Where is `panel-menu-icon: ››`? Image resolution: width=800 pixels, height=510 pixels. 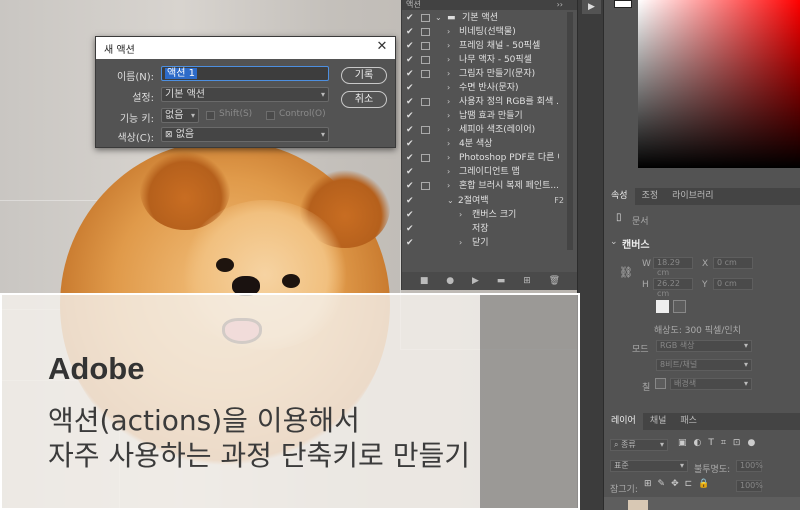 panel-menu-icon: ›› is located at coordinates (567, 4).